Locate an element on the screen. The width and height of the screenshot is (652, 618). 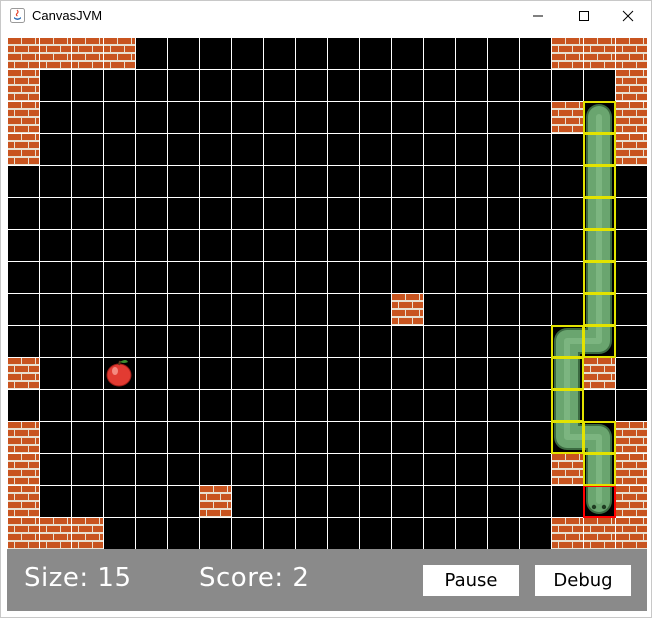
title-bar: CanvasJVM is located at coordinates (326, 16).